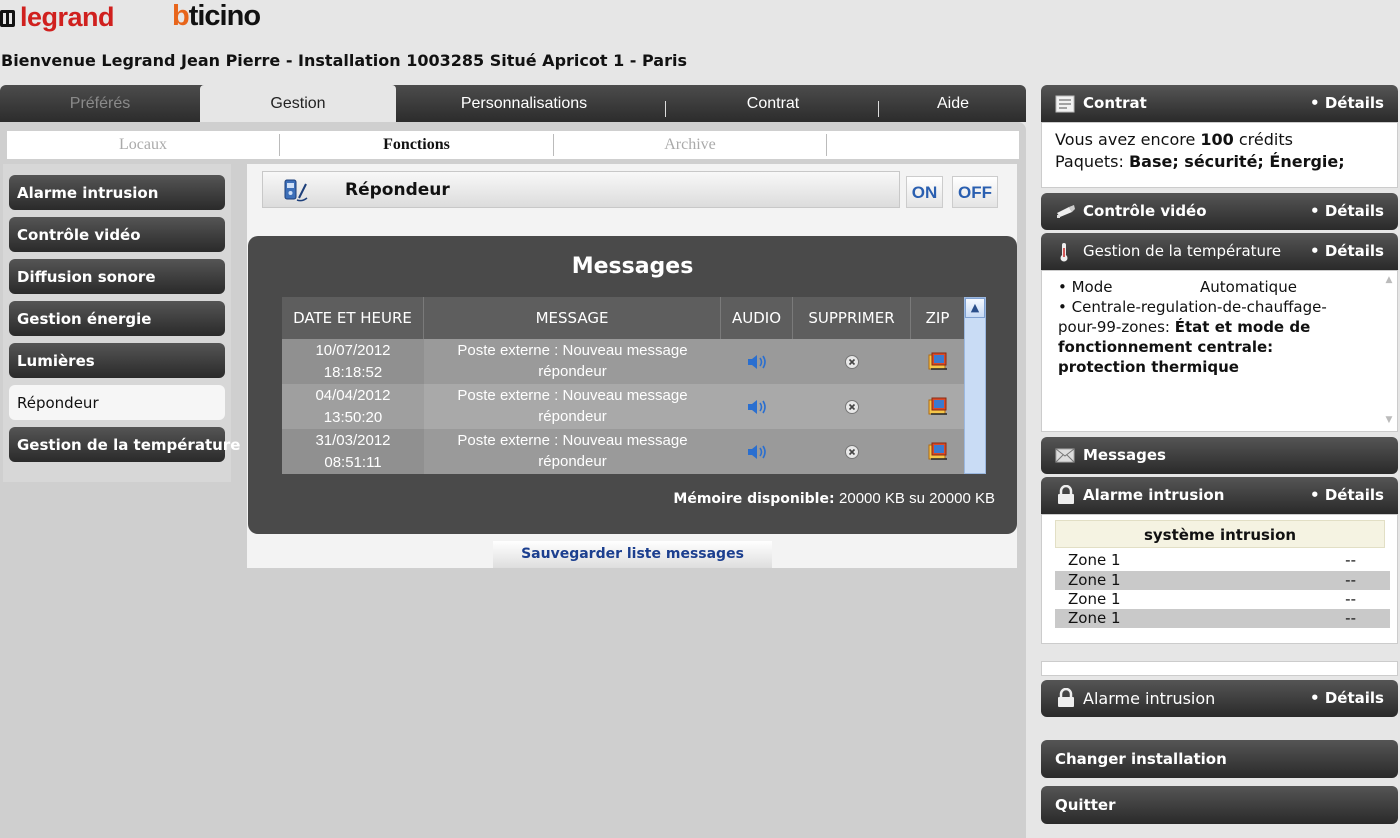 The height and width of the screenshot is (838, 1400). I want to click on scroll-up-icon: ▲, so click(975, 308).